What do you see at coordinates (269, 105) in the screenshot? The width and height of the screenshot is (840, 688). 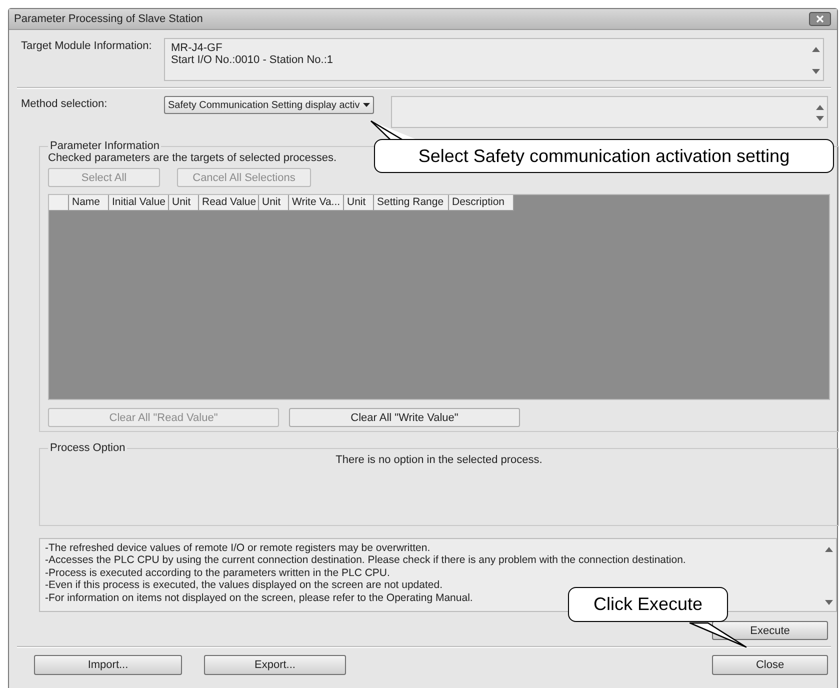 I see `method-dropdown: Safety Communication Setting display activ` at bounding box center [269, 105].